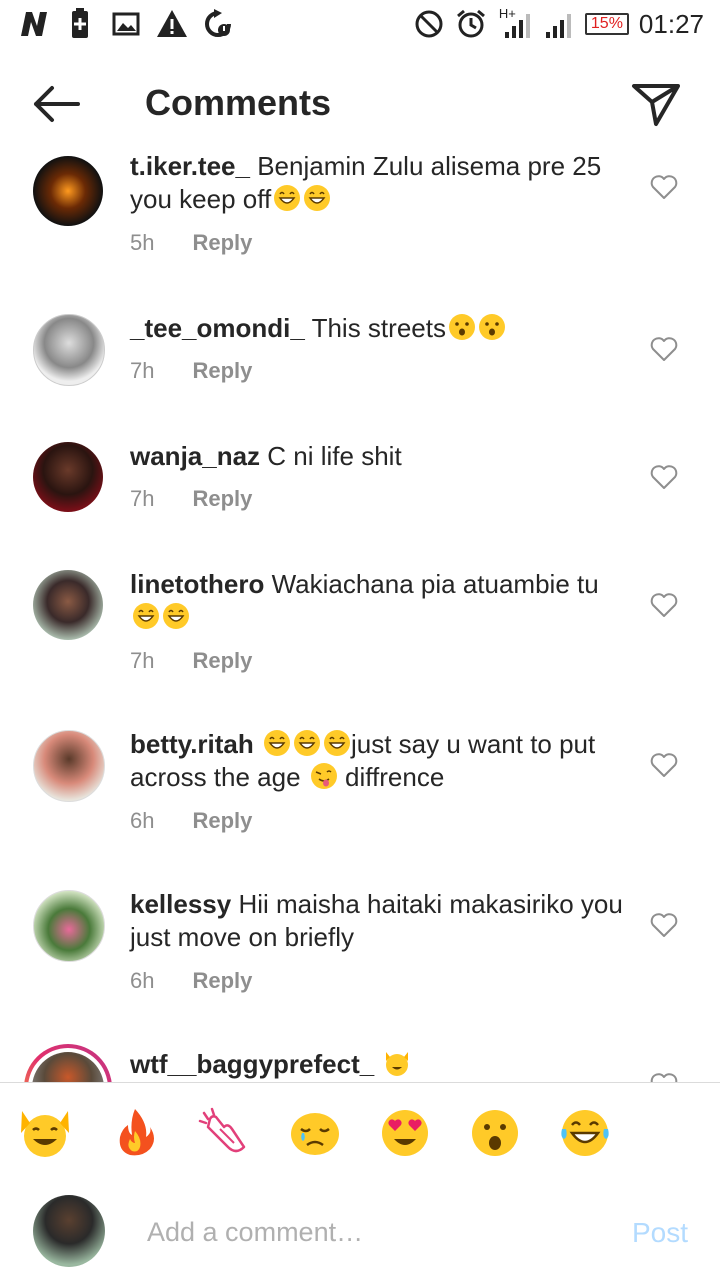  Describe the element at coordinates (218, 23) in the screenshot. I see `sync-icon` at that location.